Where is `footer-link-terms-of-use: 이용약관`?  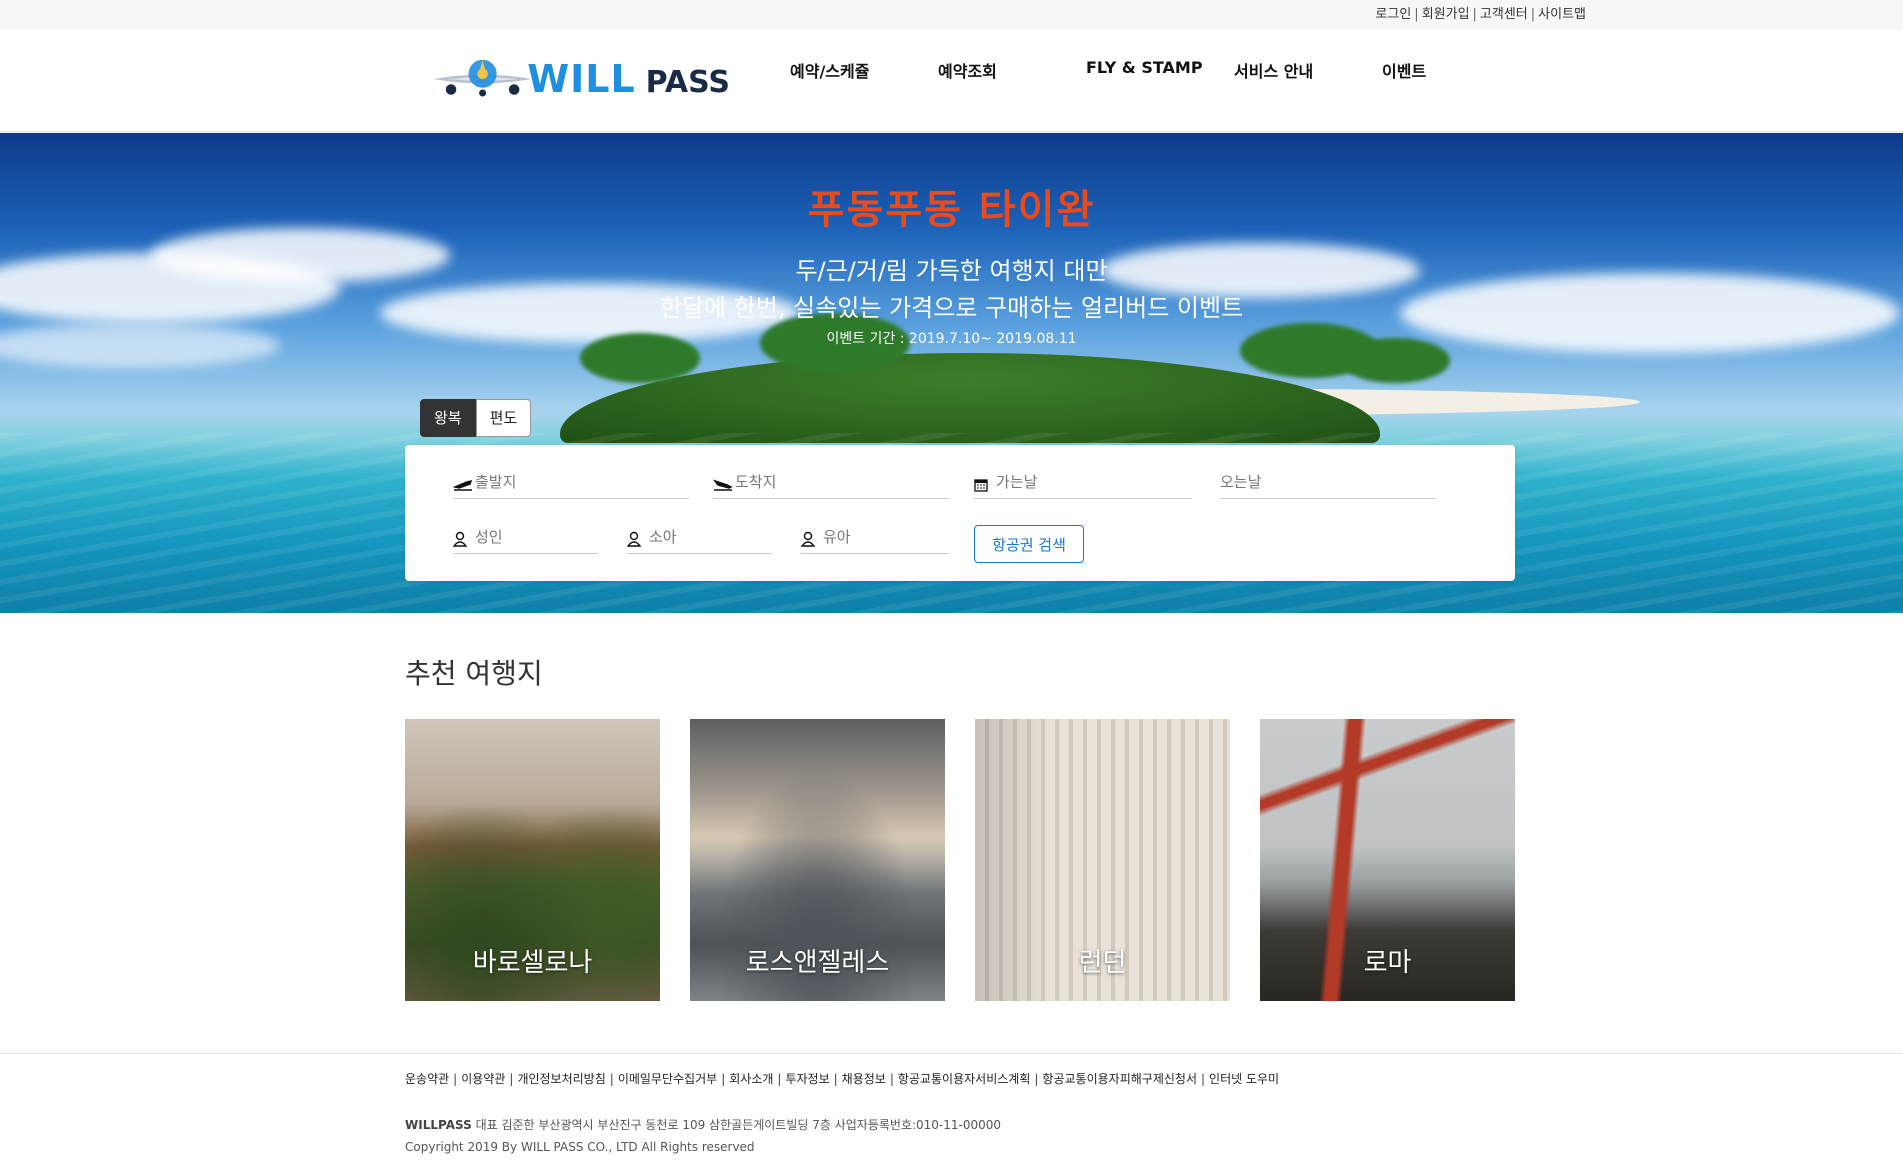
footer-link-terms-of-use: 이용약관 is located at coordinates (483, 1079).